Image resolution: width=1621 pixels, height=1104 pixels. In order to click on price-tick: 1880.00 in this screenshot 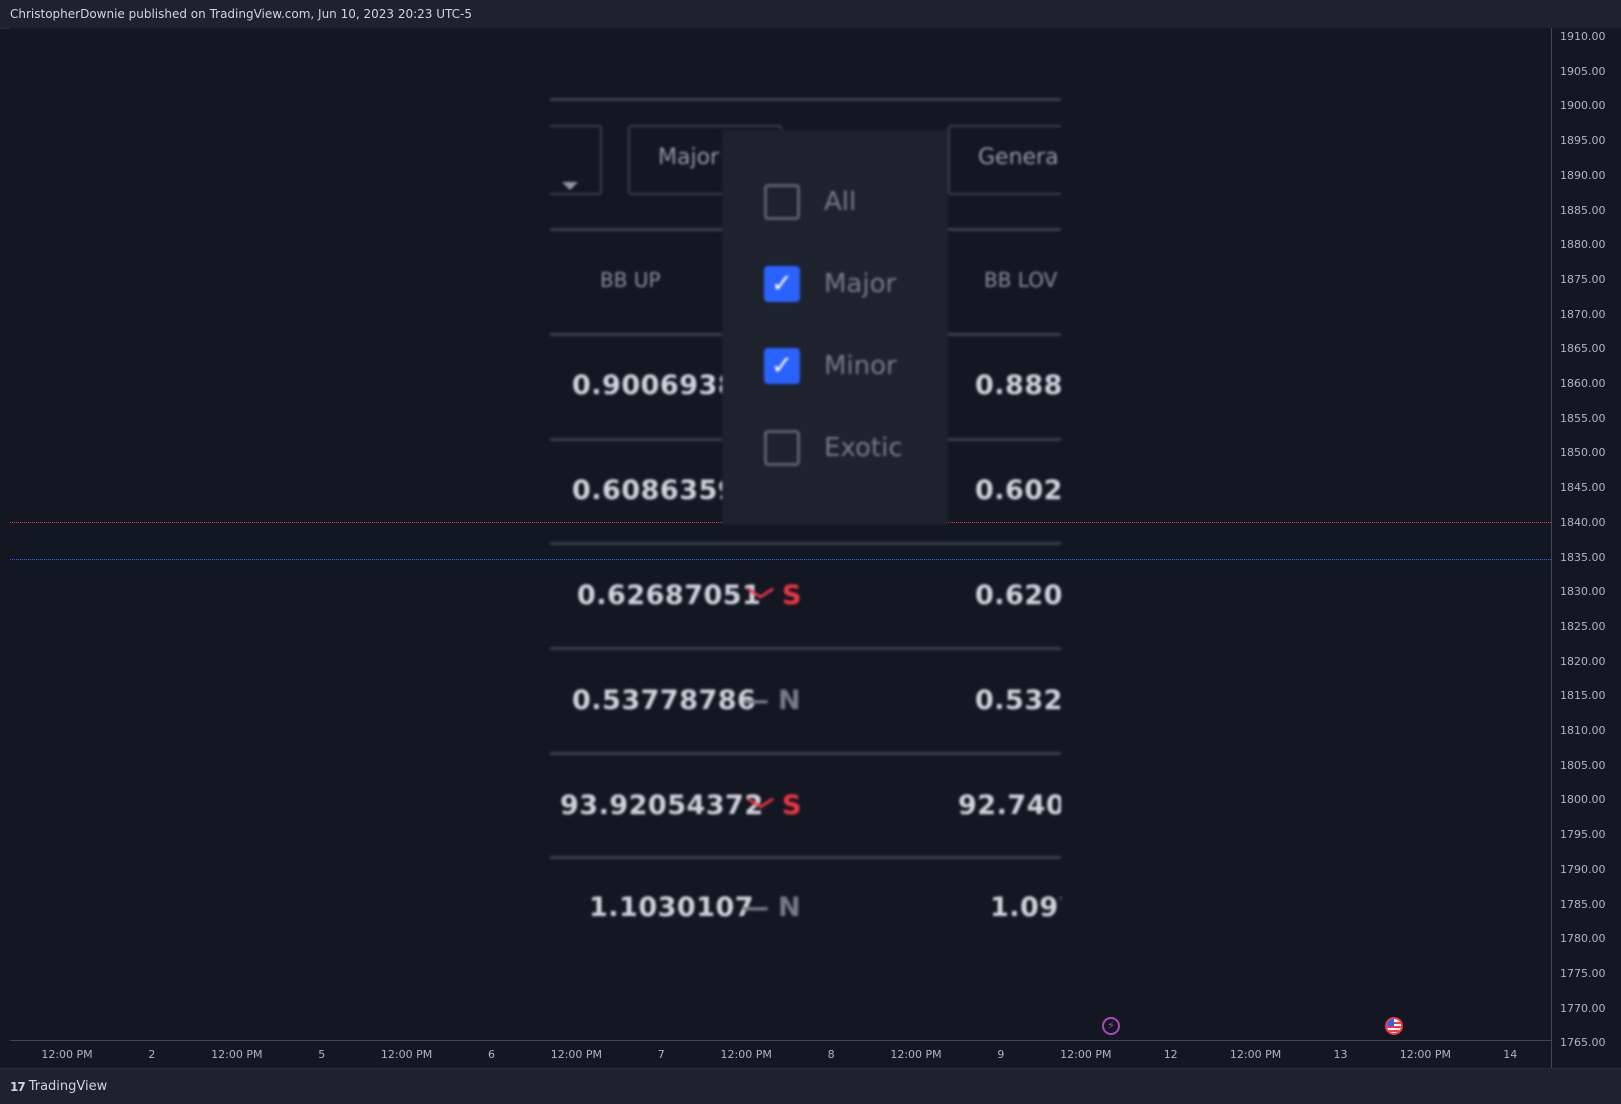, I will do `click(1583, 245)`.